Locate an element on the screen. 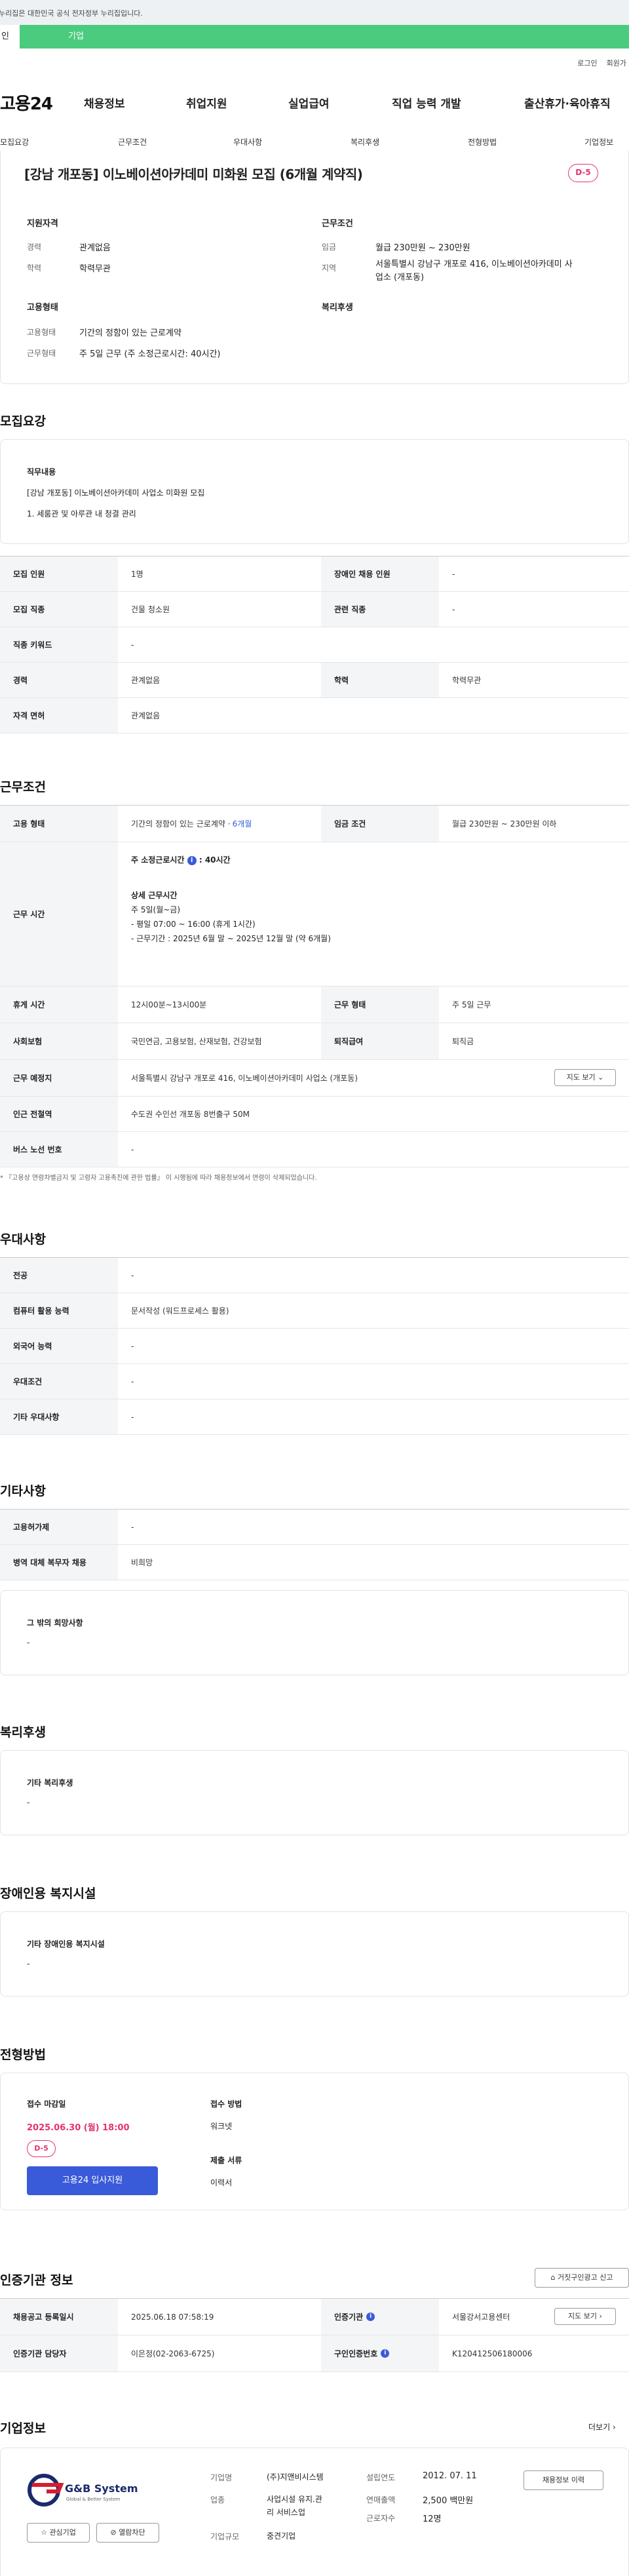  cert-map-button: 지도 보기 › is located at coordinates (585, 2316).